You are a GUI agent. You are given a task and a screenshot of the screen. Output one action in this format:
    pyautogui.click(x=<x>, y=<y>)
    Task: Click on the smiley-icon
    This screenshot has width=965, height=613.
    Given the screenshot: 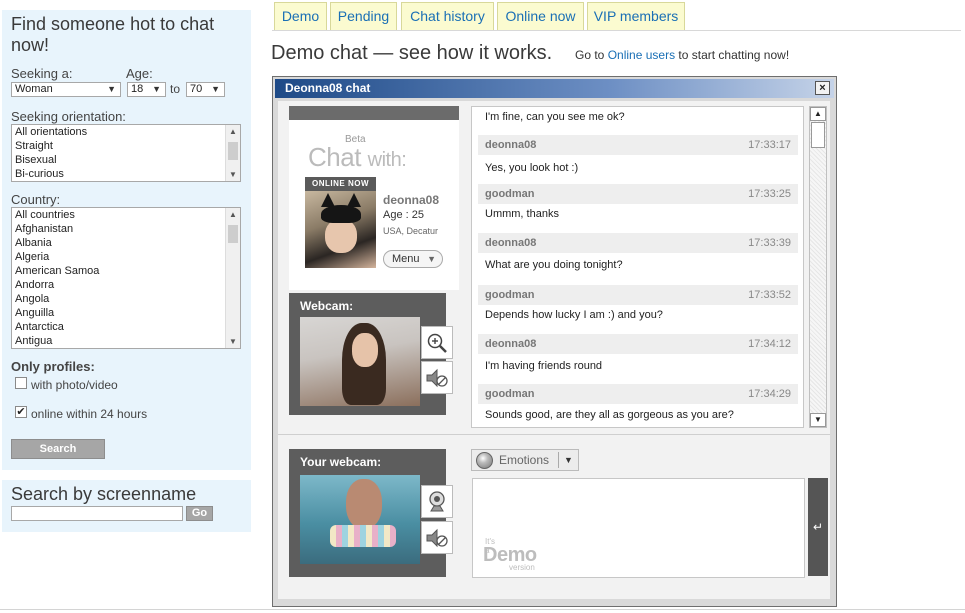 What is the action you would take?
    pyautogui.click(x=484, y=460)
    